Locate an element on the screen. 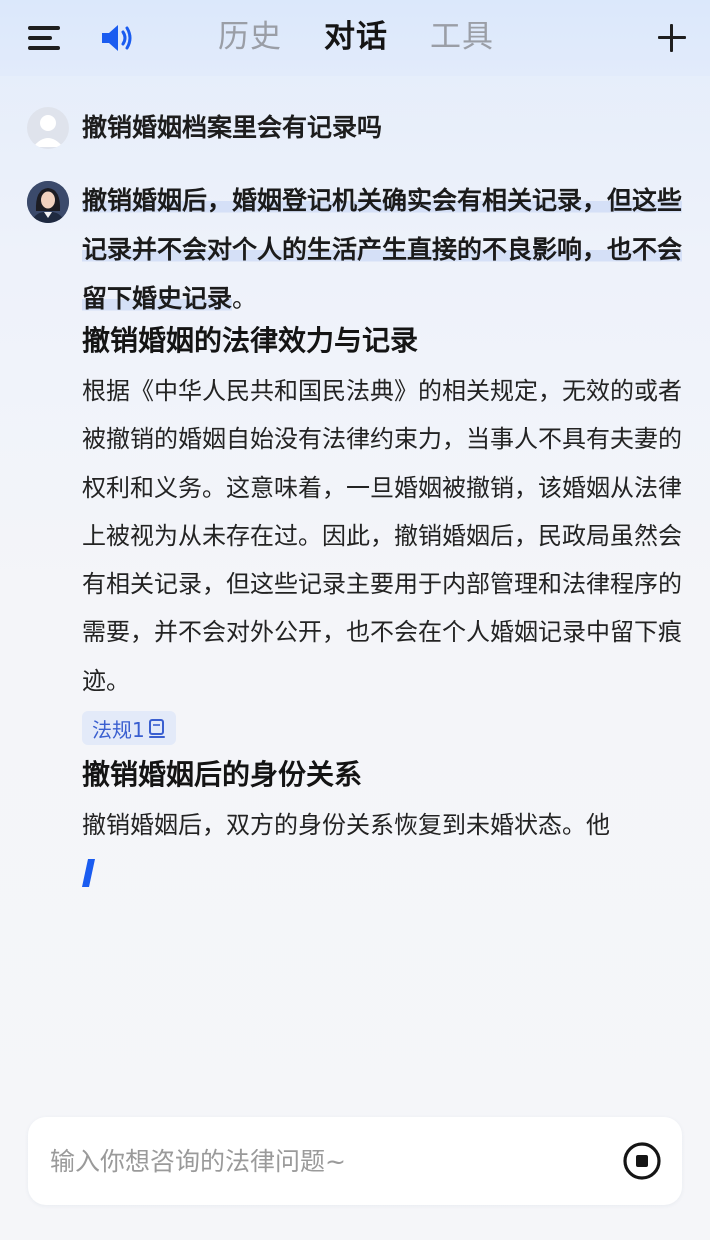 This screenshot has height=1240, width=710. stop-generation-button is located at coordinates (642, 1161).